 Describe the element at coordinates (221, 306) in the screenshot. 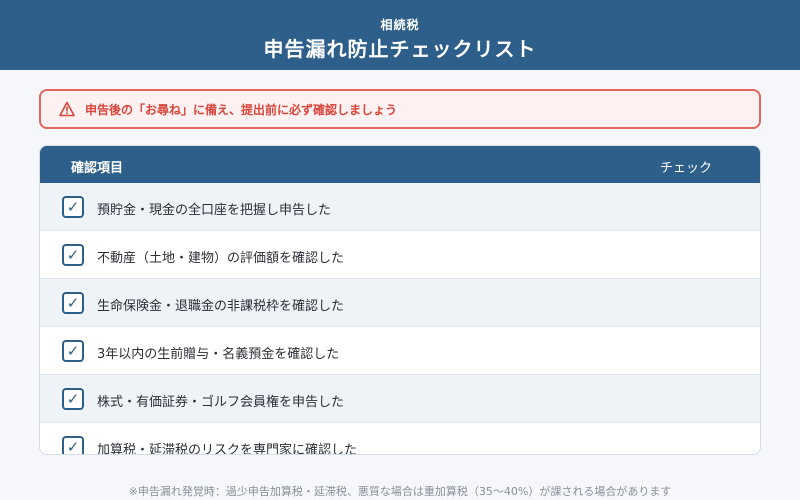

I see `row-label: 生命保険金・退職金の非課税枠を確認した` at that location.